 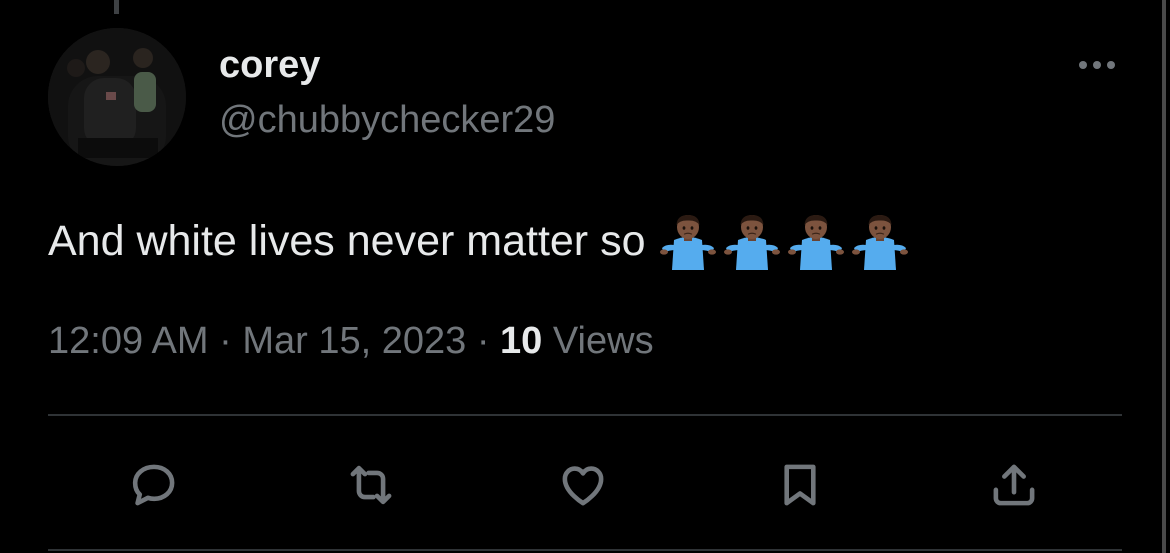 What do you see at coordinates (521, 341) in the screenshot?
I see `views-count: 10` at bounding box center [521, 341].